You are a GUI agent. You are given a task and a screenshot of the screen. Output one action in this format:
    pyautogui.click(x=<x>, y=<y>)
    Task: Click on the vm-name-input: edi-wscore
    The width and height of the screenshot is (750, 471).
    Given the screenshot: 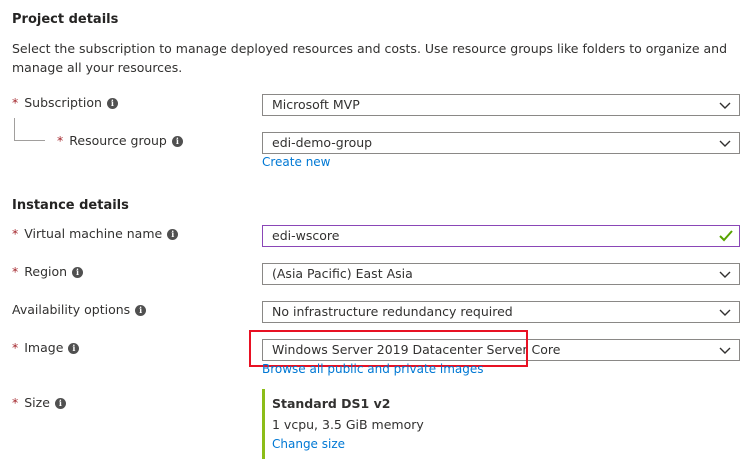 What is the action you would take?
    pyautogui.click(x=501, y=236)
    